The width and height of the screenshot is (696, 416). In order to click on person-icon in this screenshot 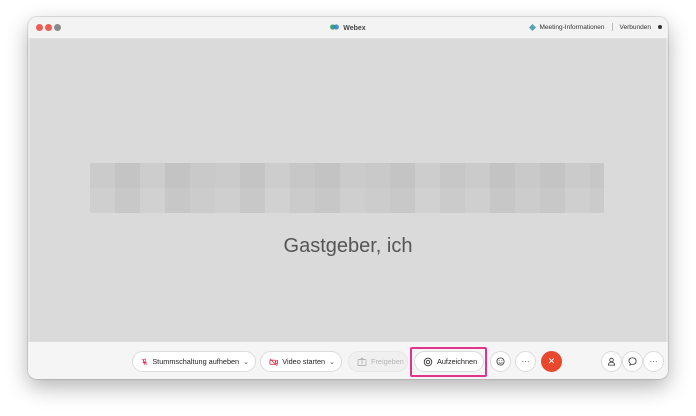, I will do `click(611, 361)`.